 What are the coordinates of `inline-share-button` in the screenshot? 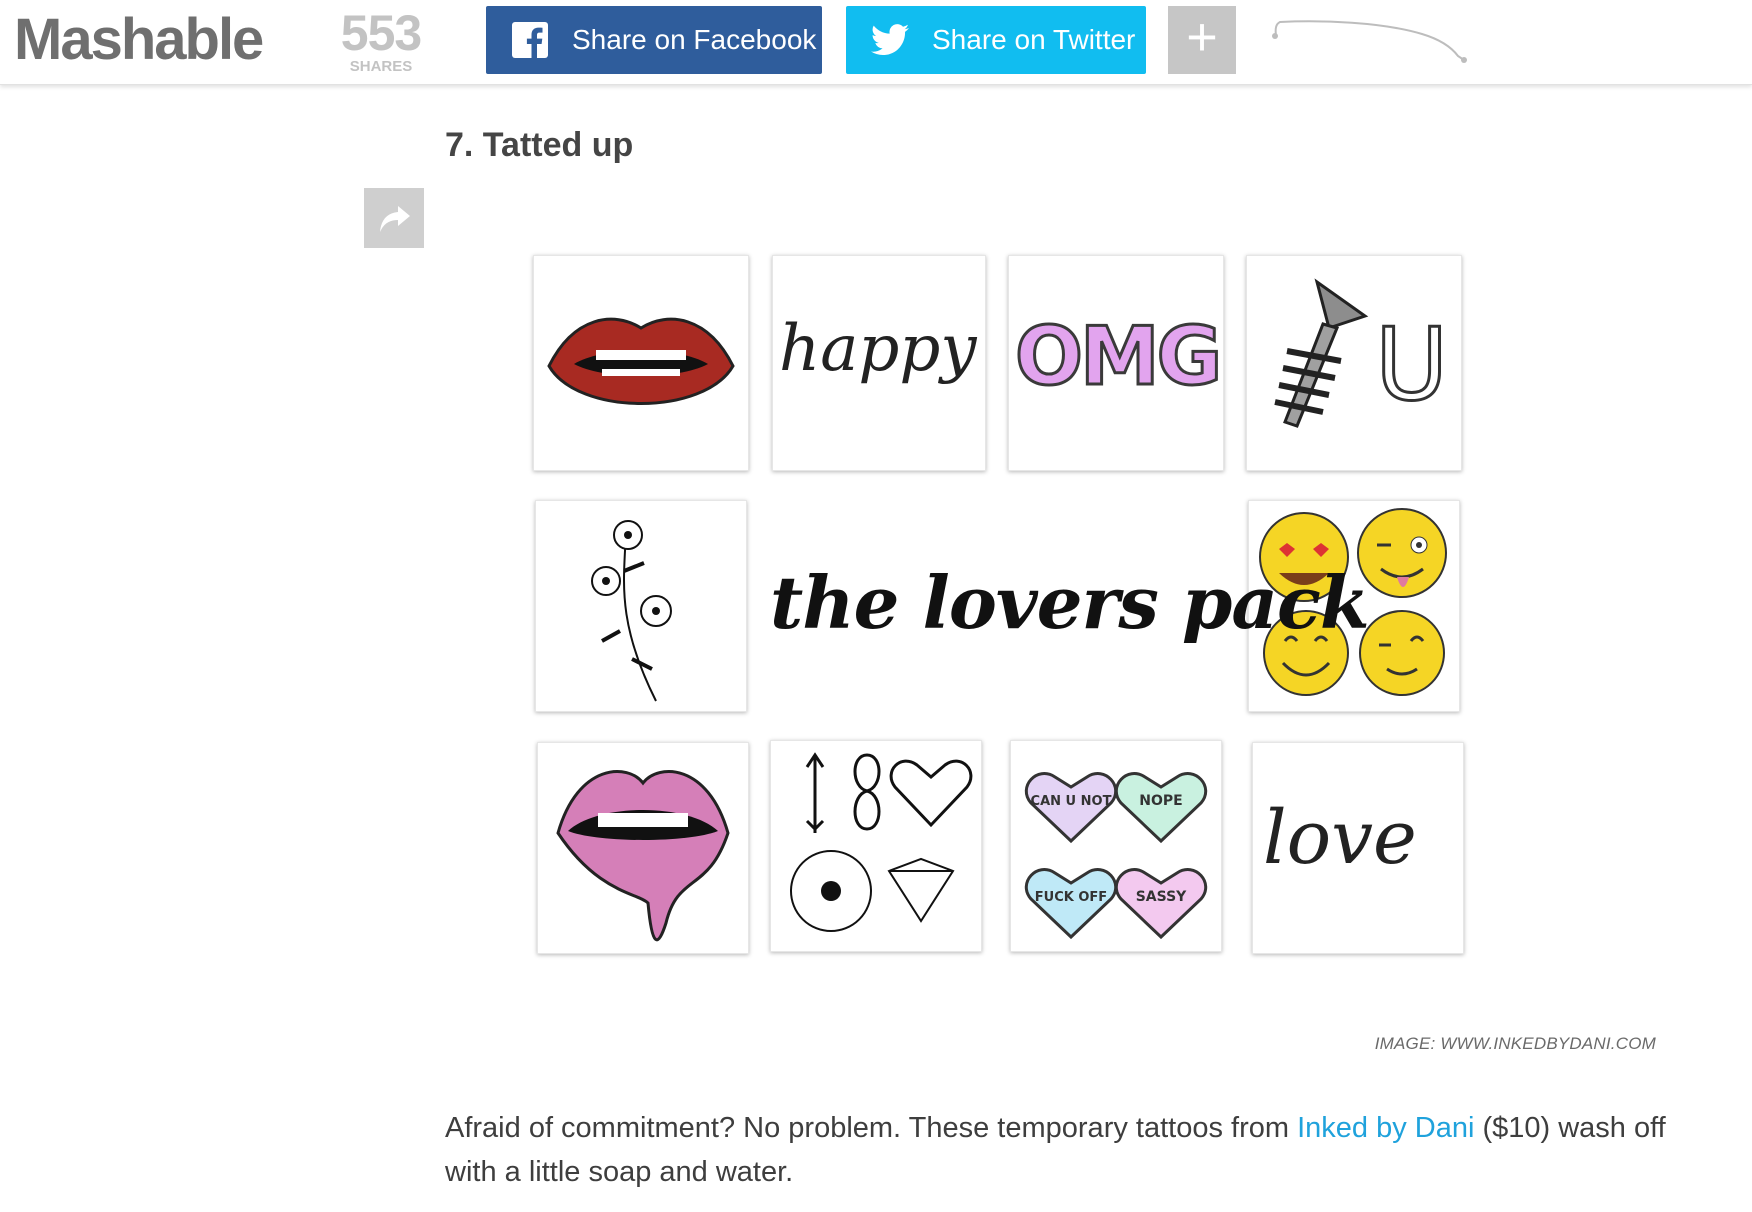 It's located at (394, 218).